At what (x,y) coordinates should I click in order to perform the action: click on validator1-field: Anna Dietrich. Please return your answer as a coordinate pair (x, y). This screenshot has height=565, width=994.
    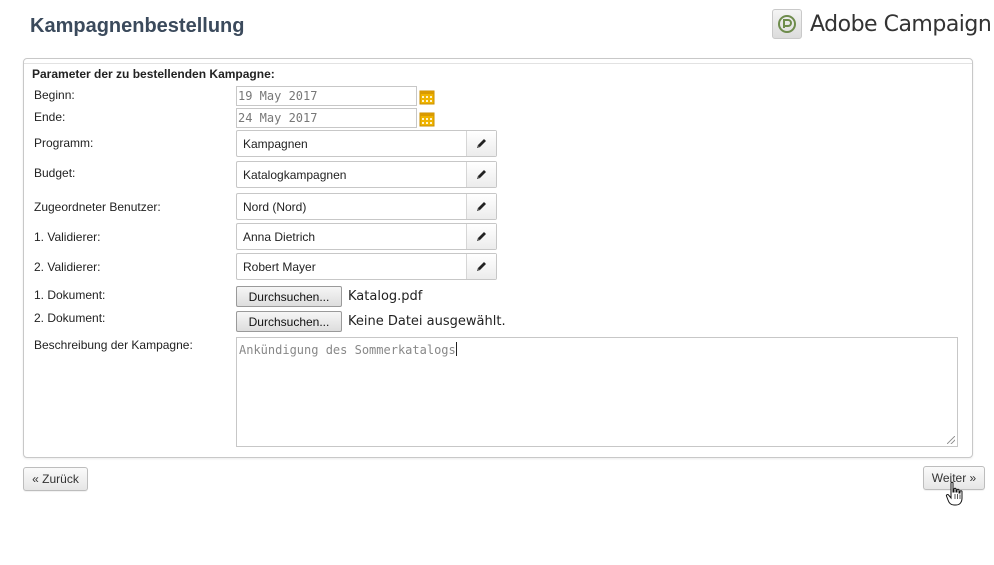
    Looking at the image, I should click on (366, 236).